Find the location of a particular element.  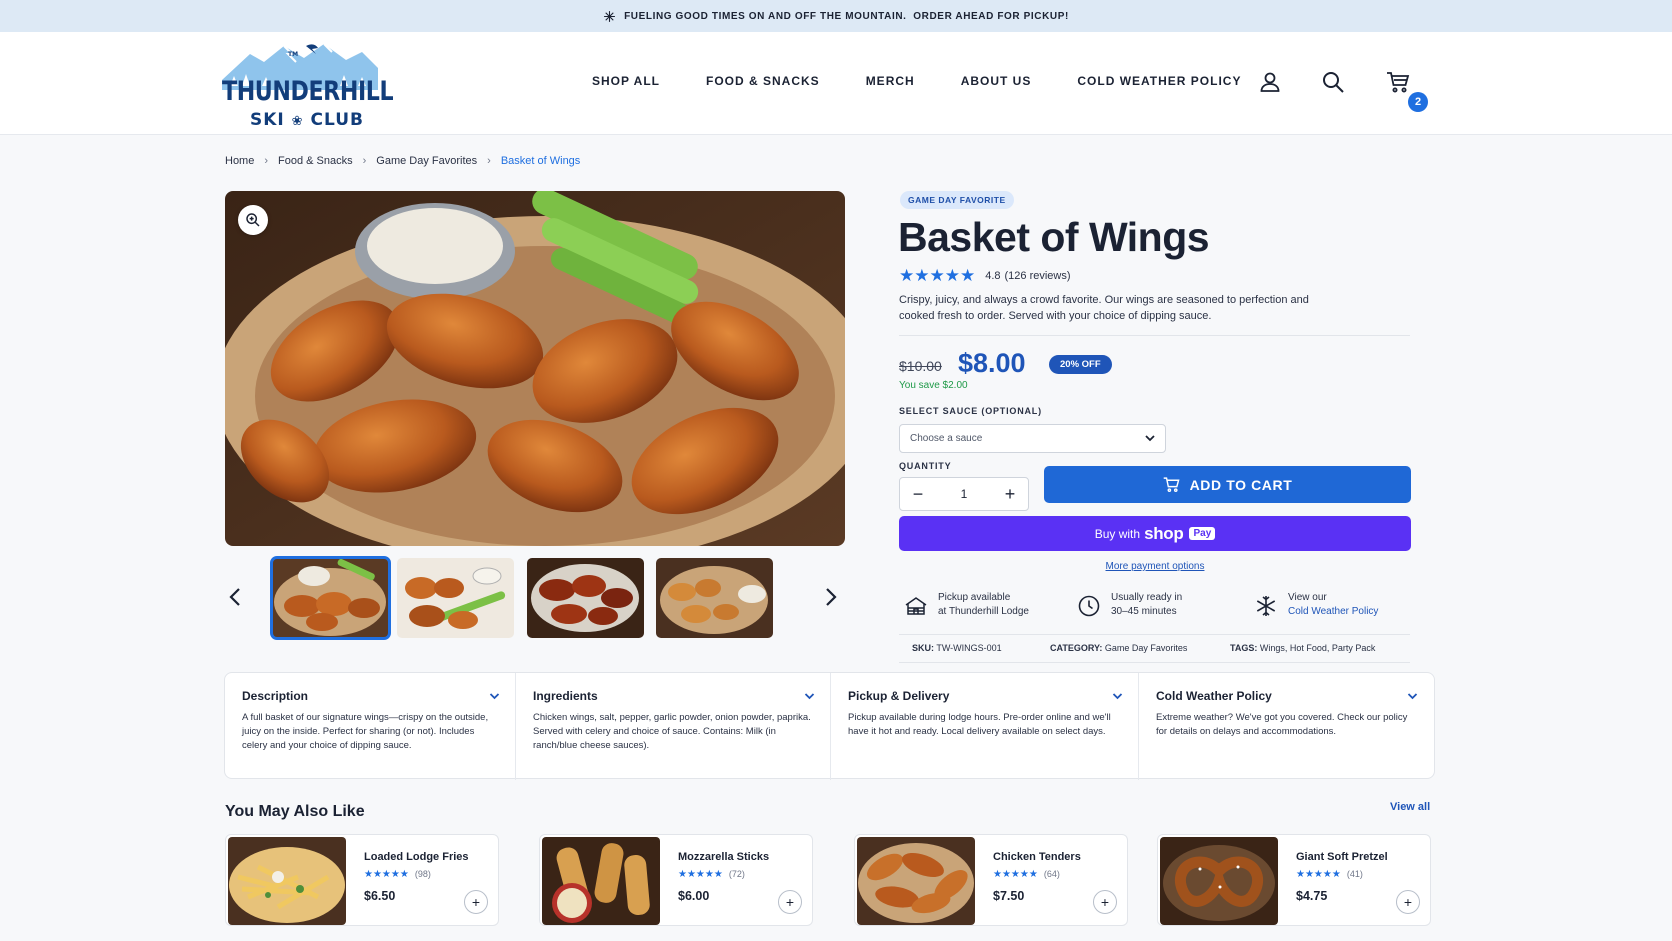

pickup-info: Pickup available at Thunderhill Lodge is located at coordinates (966, 605).